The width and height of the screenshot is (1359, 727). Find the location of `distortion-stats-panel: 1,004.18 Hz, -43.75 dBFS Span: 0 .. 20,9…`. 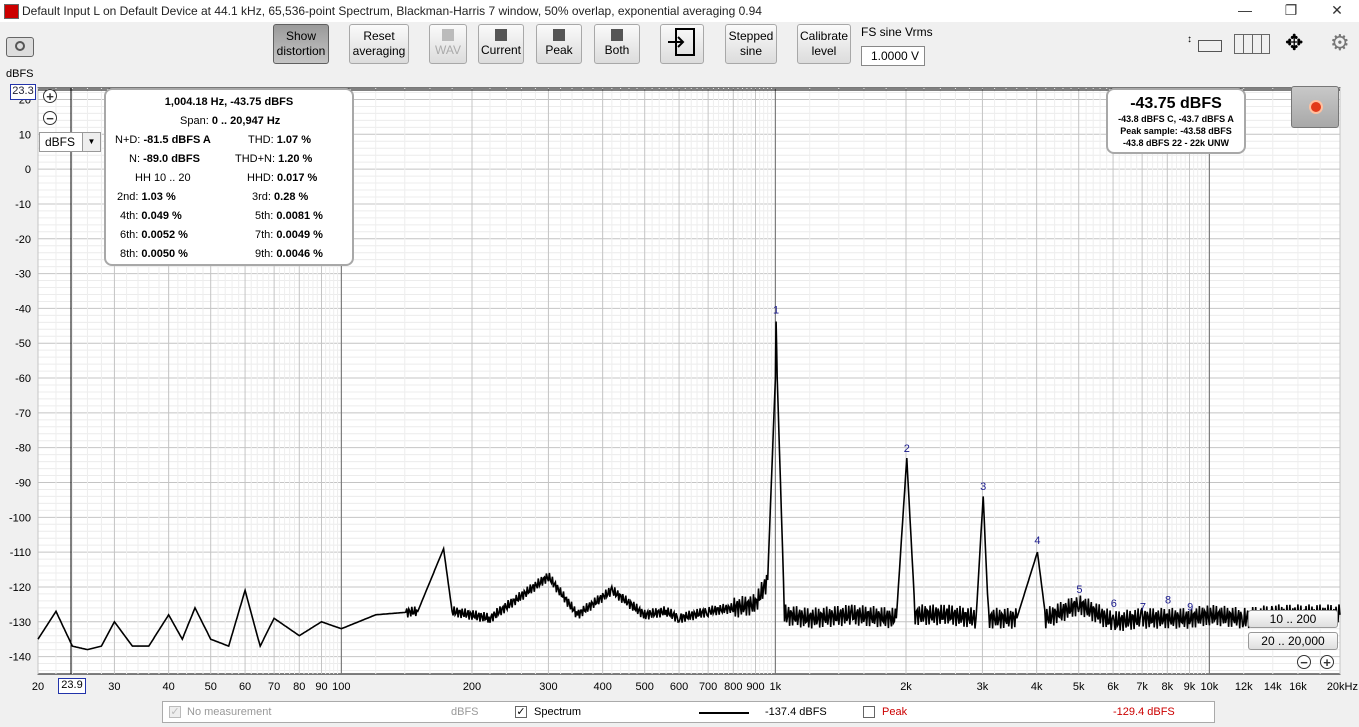

distortion-stats-panel: 1,004.18 Hz, -43.75 dBFS Span: 0 .. 20,9… is located at coordinates (229, 177).